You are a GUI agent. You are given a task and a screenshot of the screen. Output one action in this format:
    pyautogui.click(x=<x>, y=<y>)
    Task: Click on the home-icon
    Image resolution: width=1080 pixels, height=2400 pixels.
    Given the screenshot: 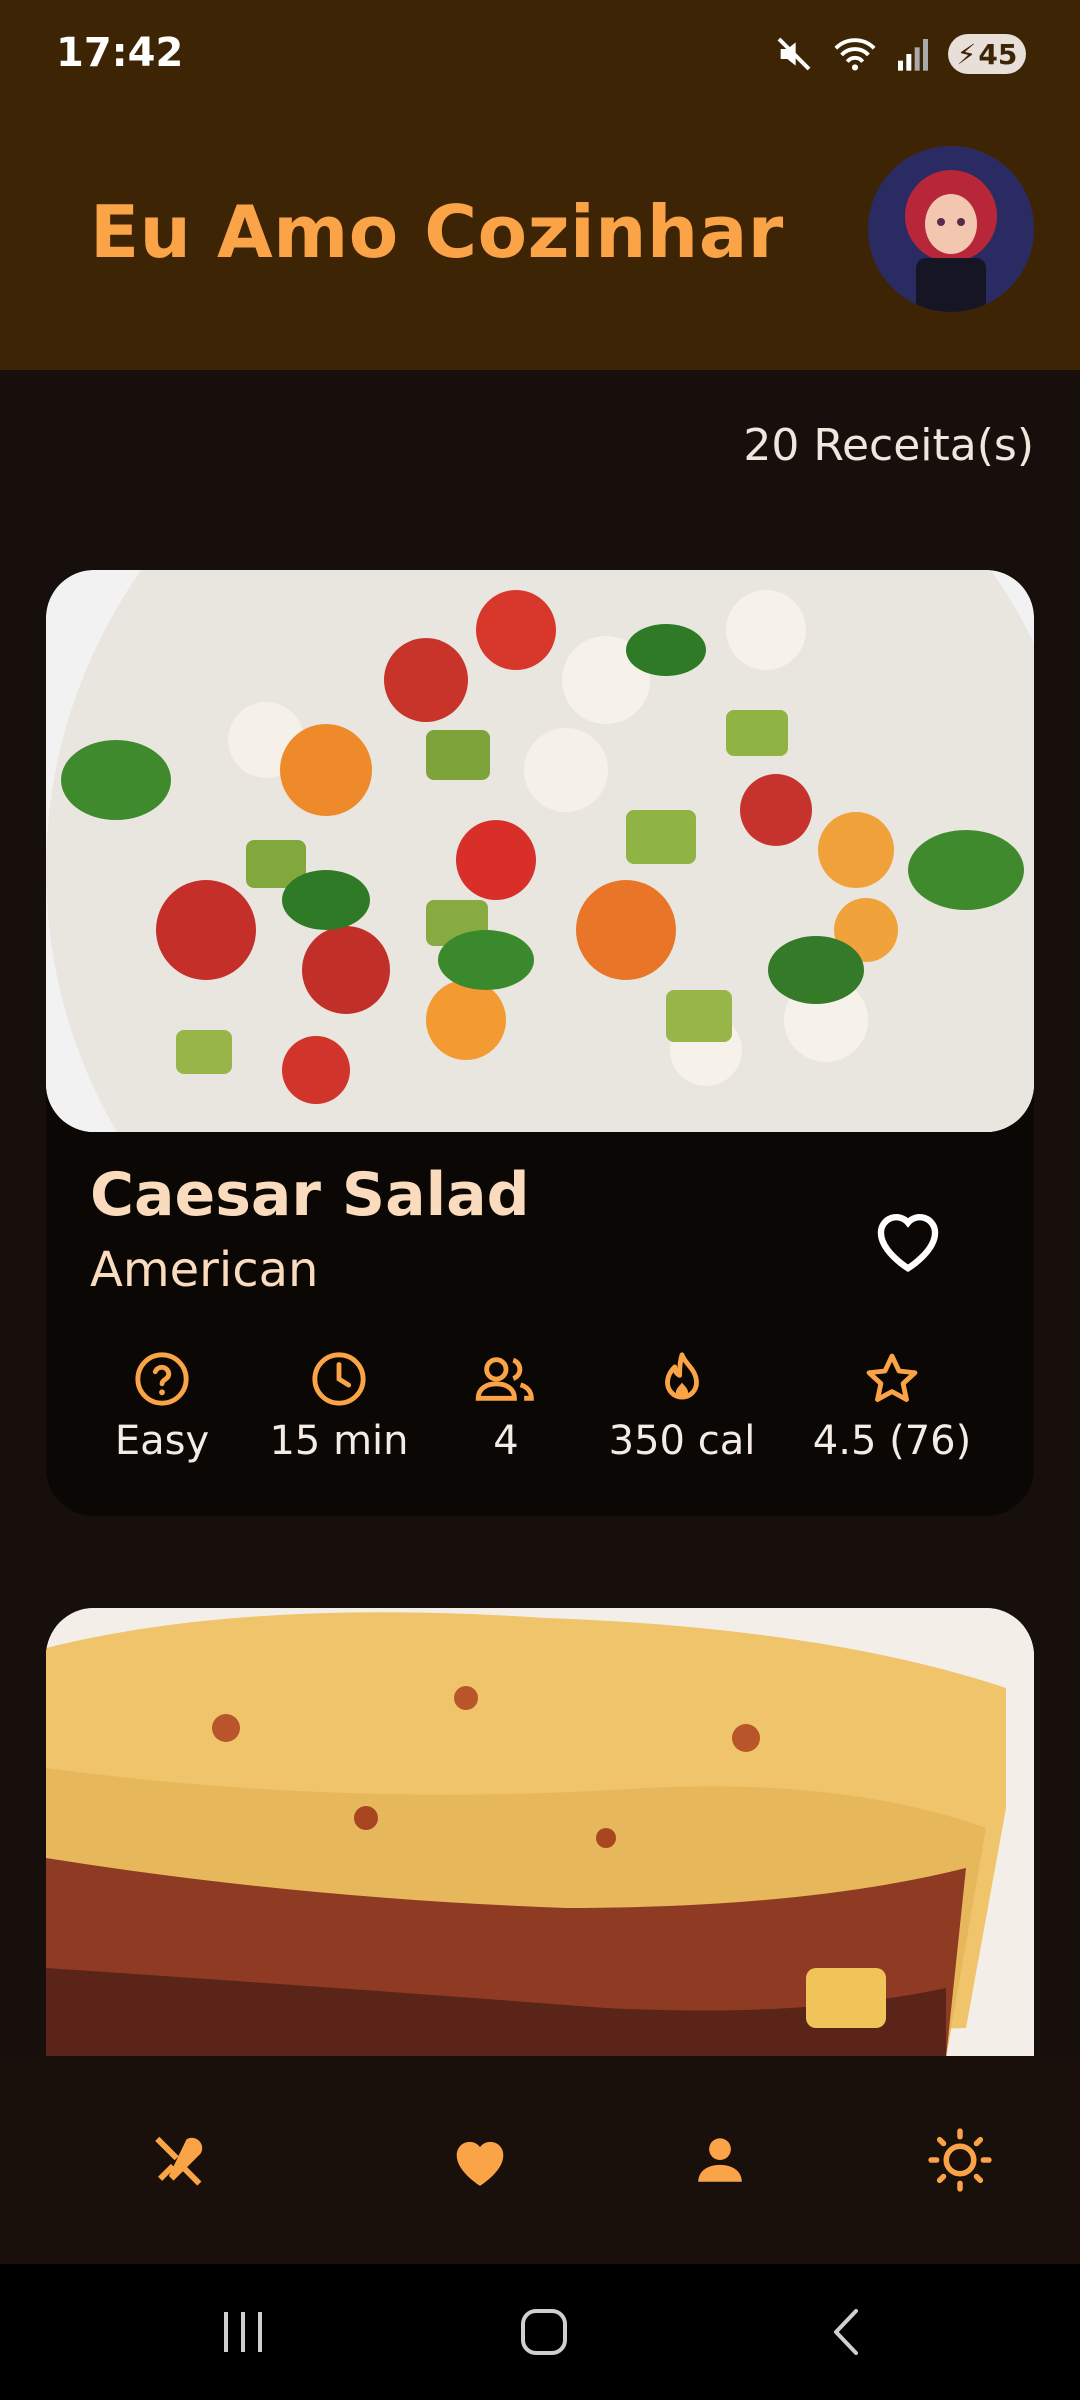 What is the action you would take?
    pyautogui.click(x=544, y=2332)
    